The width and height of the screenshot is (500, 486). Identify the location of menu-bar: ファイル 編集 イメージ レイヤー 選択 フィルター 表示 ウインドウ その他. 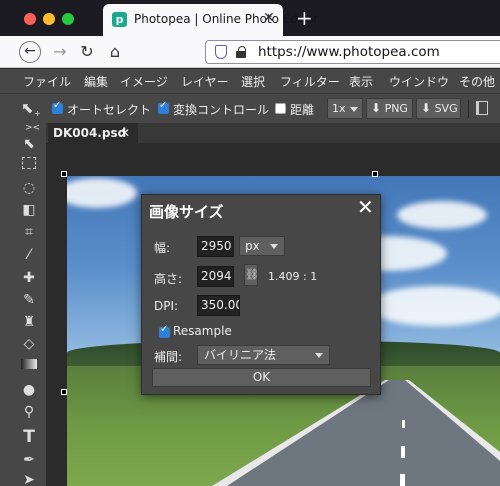
(250, 81).